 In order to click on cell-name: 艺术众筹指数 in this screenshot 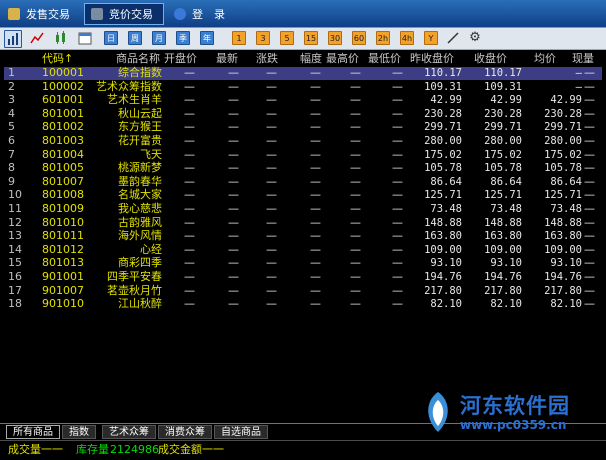, I will do `click(129, 86)`.